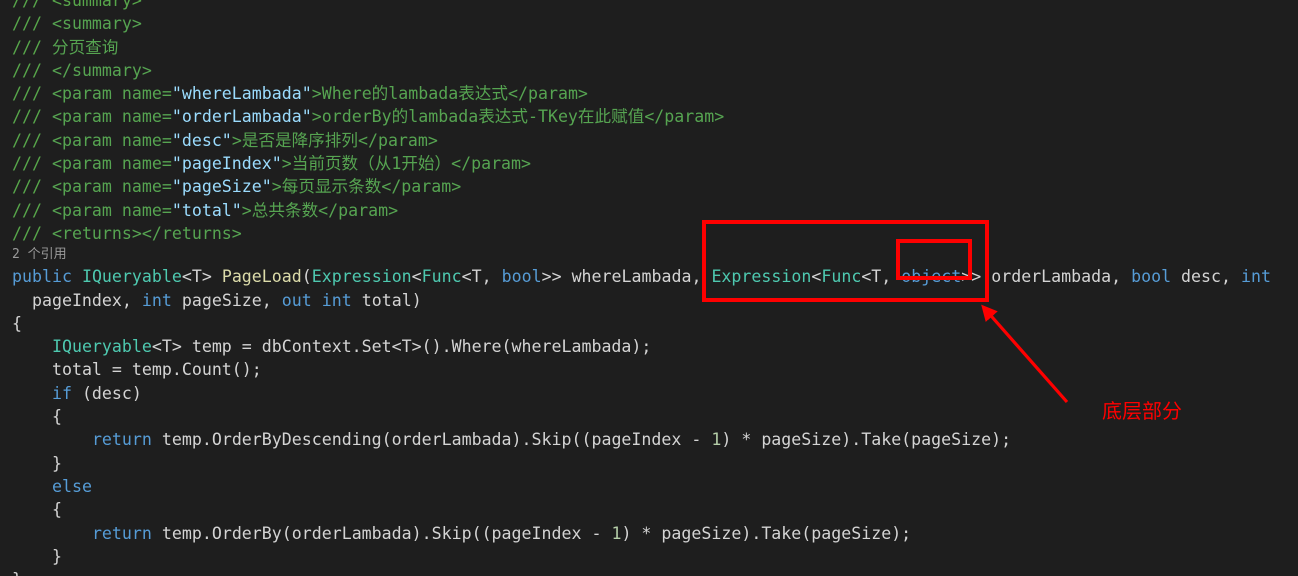  What do you see at coordinates (649, 47) in the screenshot?
I see `code-line-summary-text: /// 分页查询` at bounding box center [649, 47].